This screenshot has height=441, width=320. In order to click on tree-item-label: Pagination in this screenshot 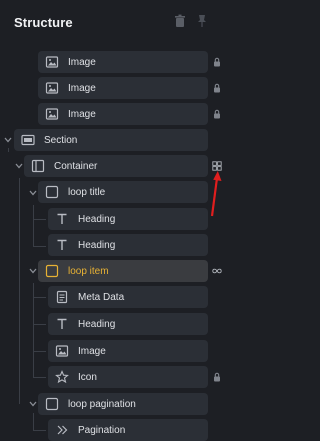, I will do `click(102, 430)`.